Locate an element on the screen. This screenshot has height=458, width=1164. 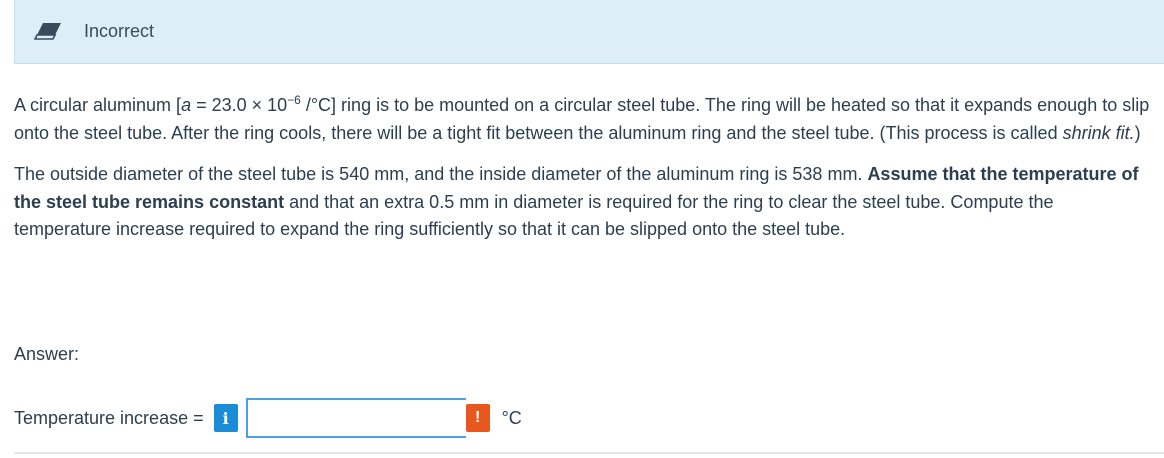
info-icon: i is located at coordinates (225, 418).